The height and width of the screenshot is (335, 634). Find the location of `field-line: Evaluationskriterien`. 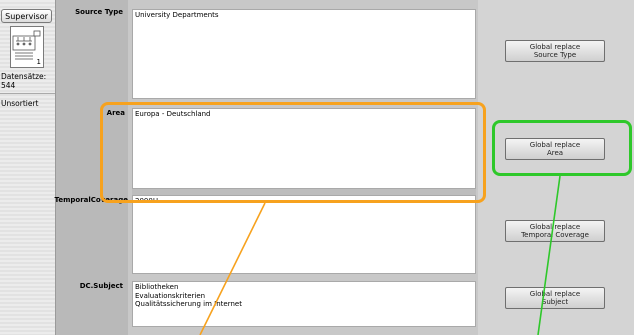

field-line: Evaluationskriterien is located at coordinates (170, 295).